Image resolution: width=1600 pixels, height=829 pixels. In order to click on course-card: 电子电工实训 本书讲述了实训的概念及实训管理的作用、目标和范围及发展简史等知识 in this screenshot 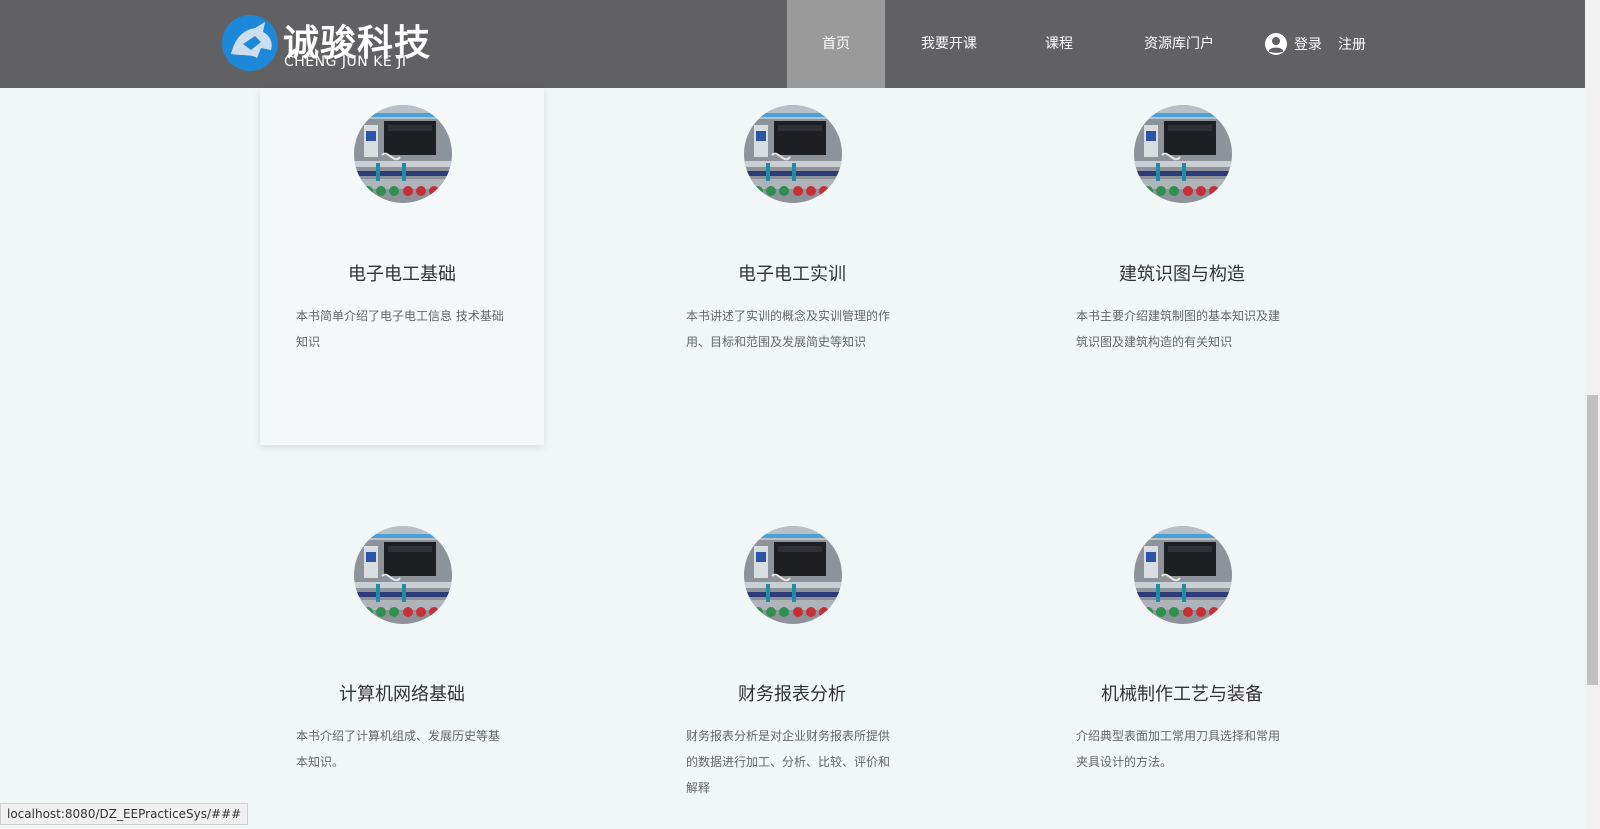, I will do `click(792, 266)`.